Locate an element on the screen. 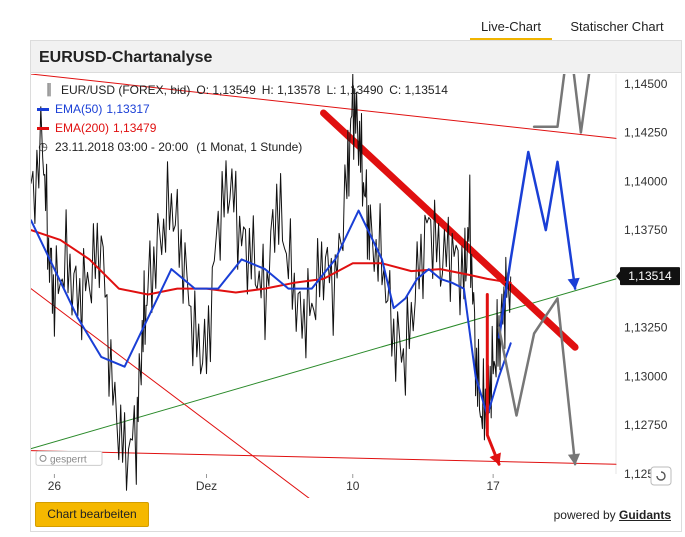 Image resolution: width=685 pixels, height=537 pixels. ema200-swatch is located at coordinates (43, 128).